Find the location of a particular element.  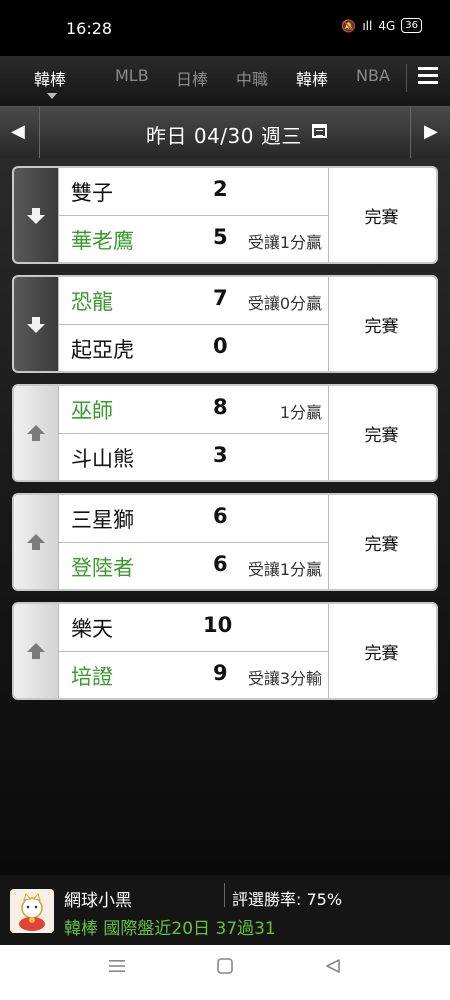

game-card: 恐龍 7 受讓0分贏 起亞虎 0 完賽 is located at coordinates (225, 324).